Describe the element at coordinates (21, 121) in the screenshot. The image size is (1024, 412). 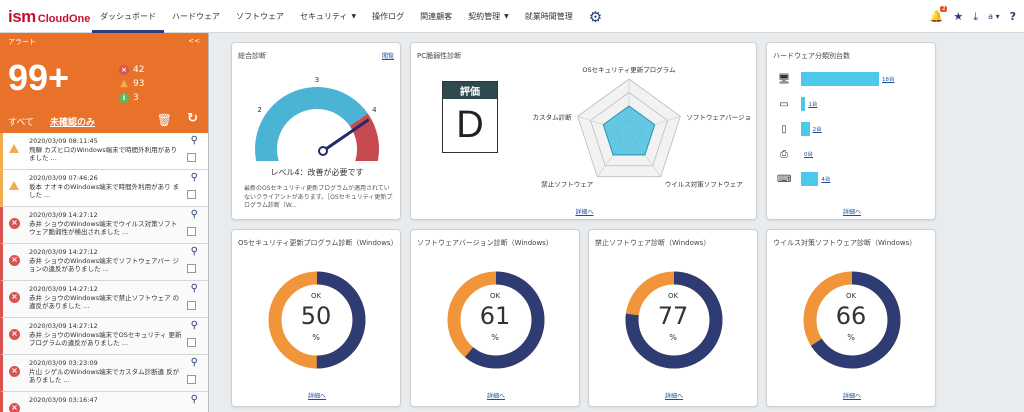
I see `filter-all: すべて` at that location.